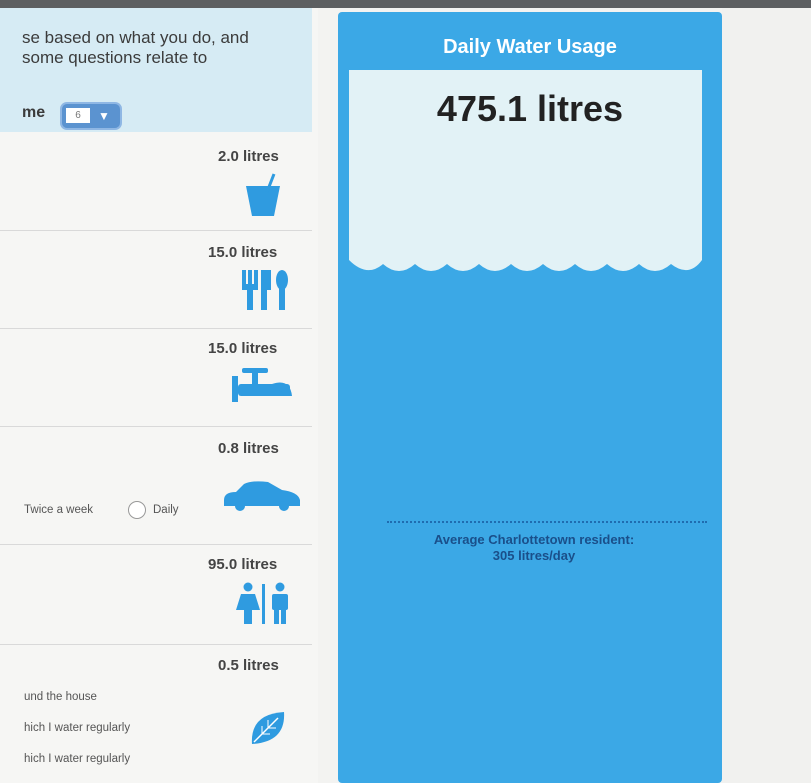 This screenshot has width=811, height=783. What do you see at coordinates (268, 730) in the screenshot?
I see `leaf-icon` at bounding box center [268, 730].